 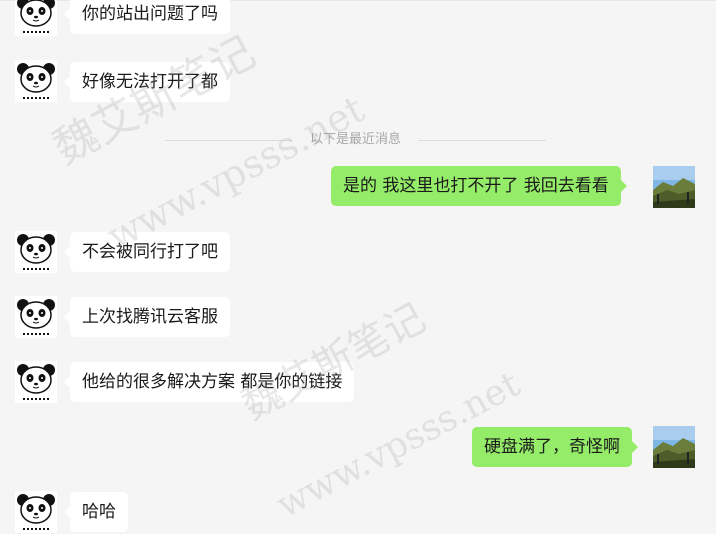 What do you see at coordinates (355, 139) in the screenshot?
I see `divider-label: 以下是最近消息` at bounding box center [355, 139].